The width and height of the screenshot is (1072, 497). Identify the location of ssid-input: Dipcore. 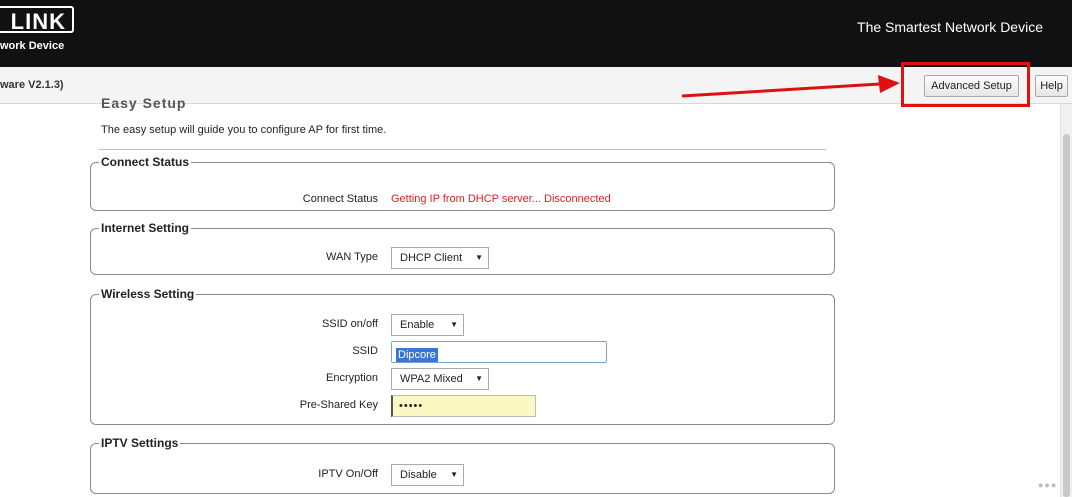
(499, 352).